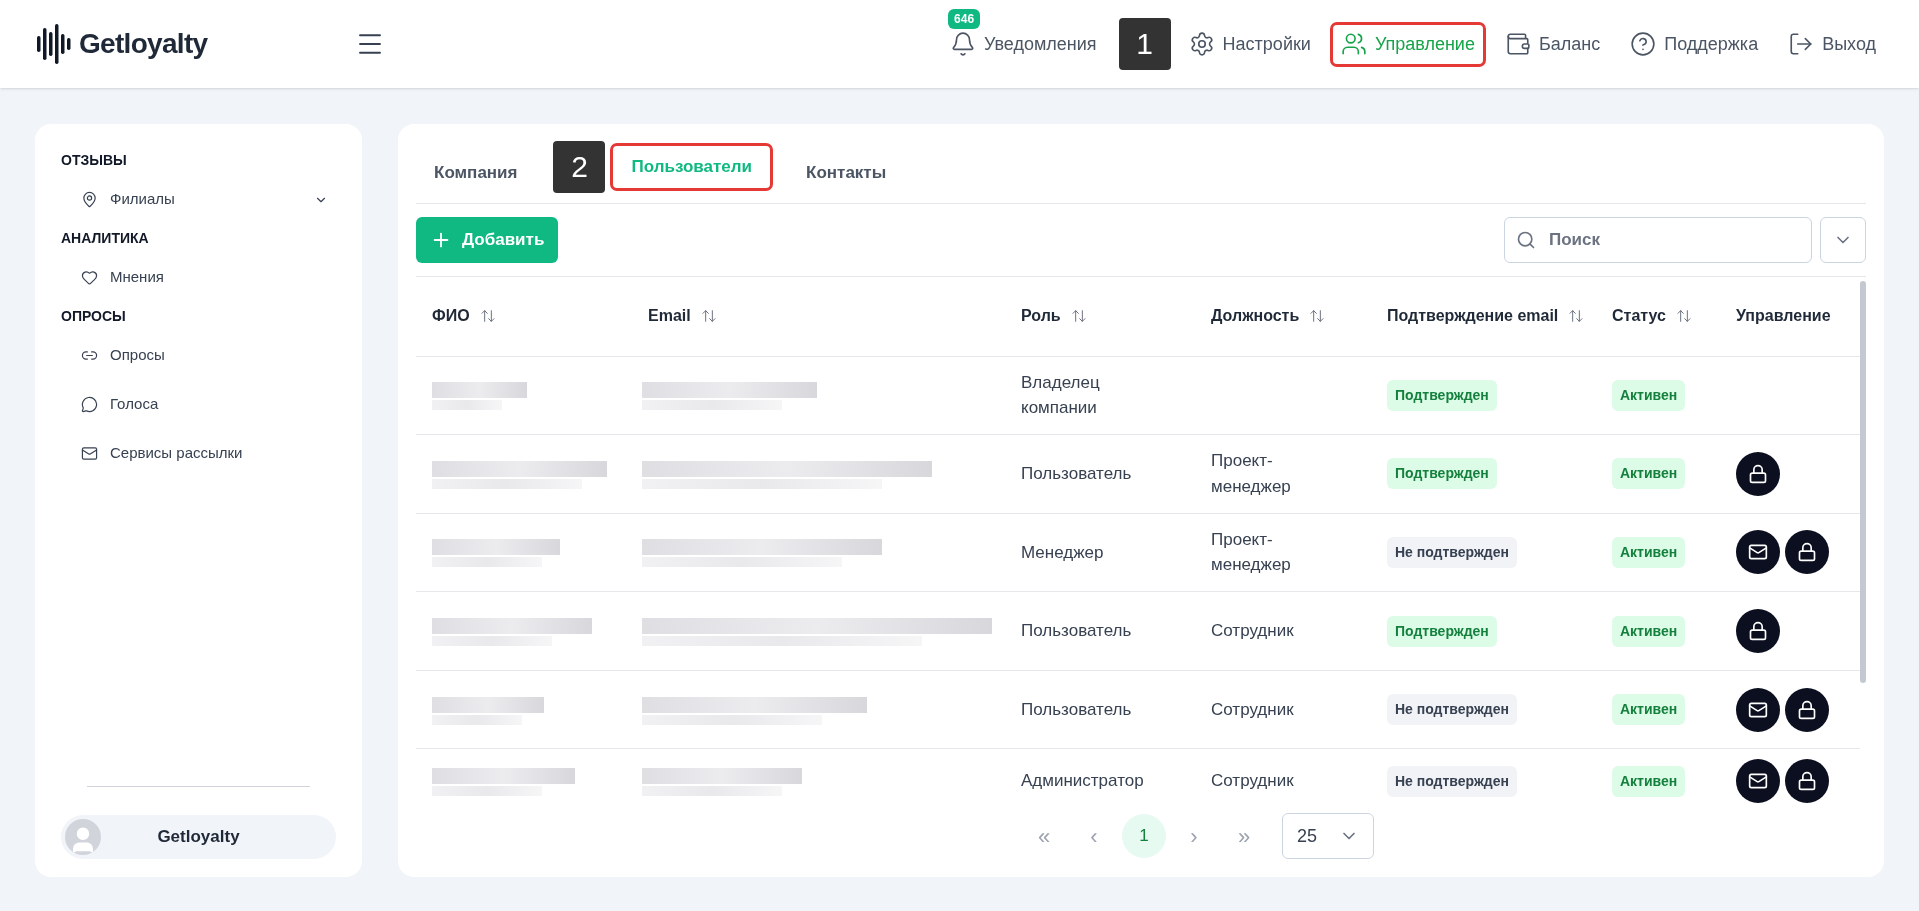 This screenshot has width=1919, height=911. What do you see at coordinates (1201, 44) in the screenshot?
I see `settings-icon` at bounding box center [1201, 44].